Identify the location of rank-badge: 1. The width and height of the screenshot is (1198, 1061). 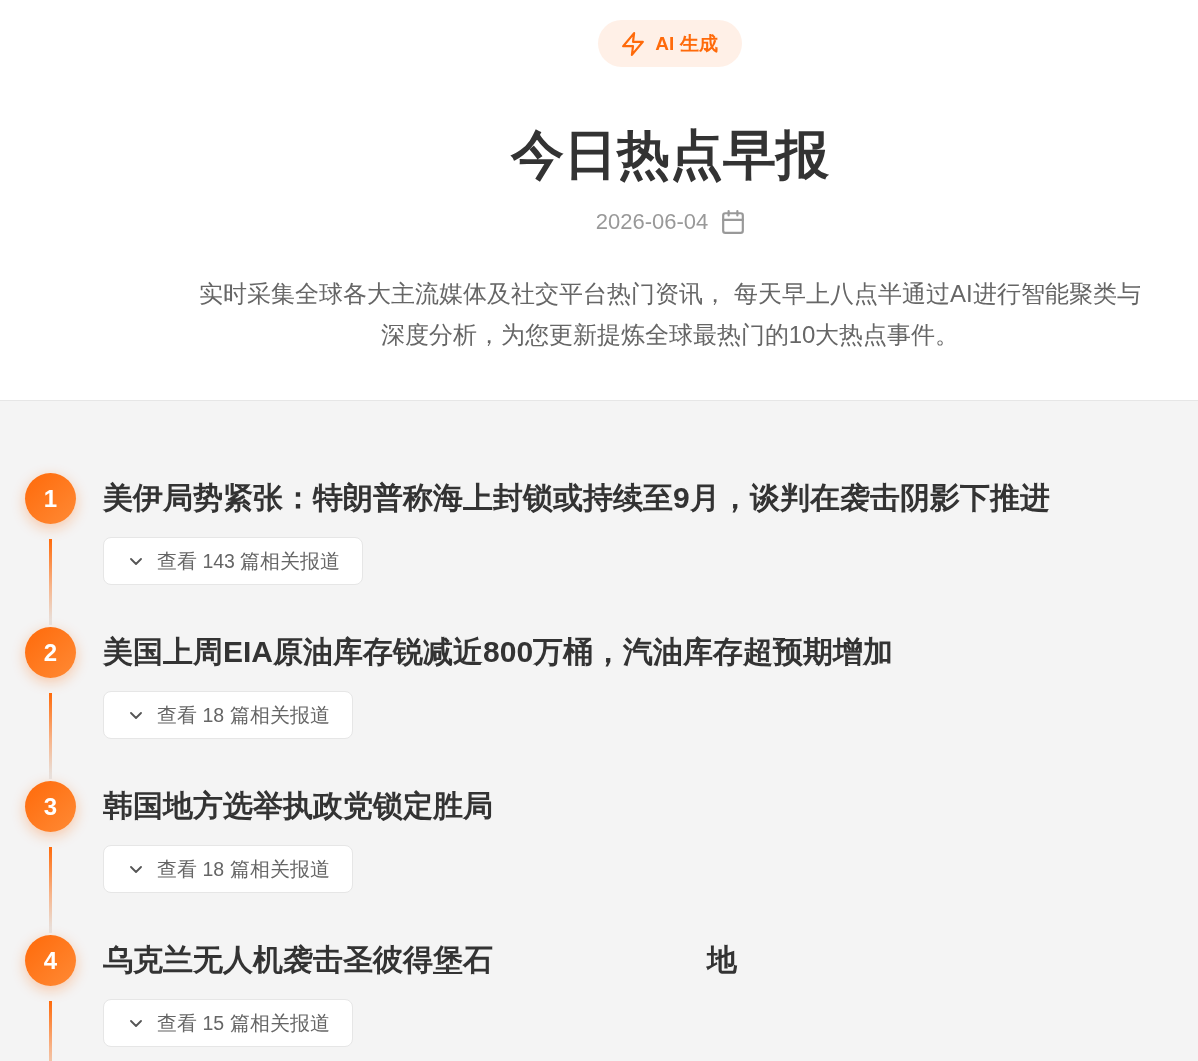
(50, 498).